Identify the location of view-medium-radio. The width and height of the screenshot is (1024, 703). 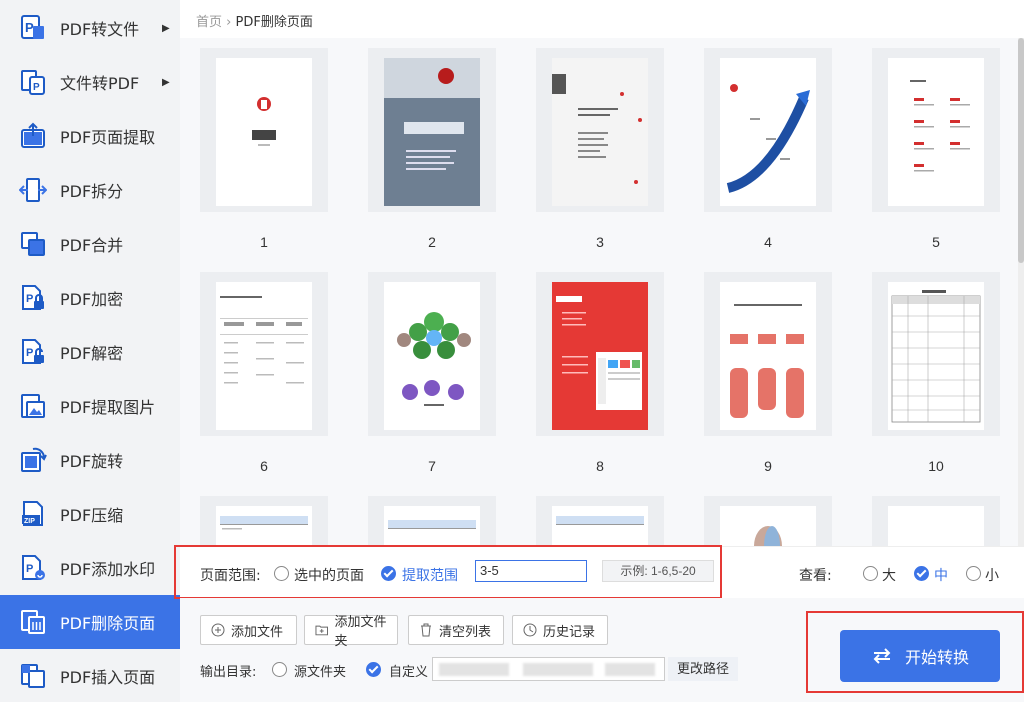
(921, 573).